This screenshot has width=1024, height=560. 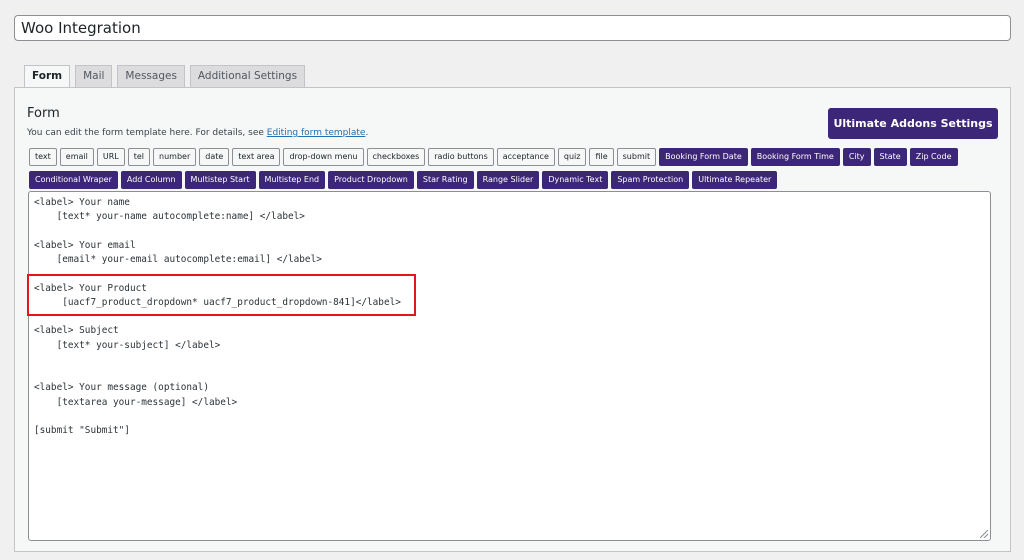 I want to click on tab-additional-settings: Additional Settings, so click(x=247, y=76).